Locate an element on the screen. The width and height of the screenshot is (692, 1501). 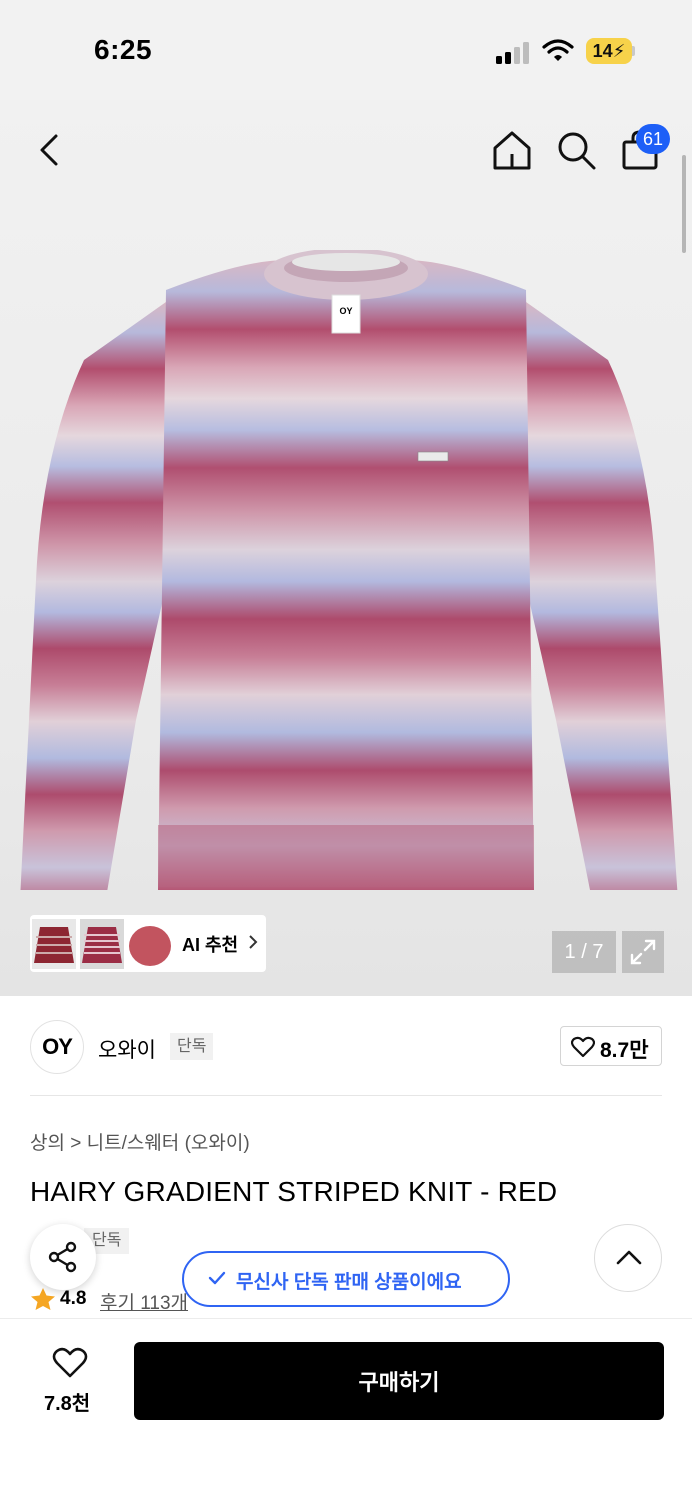
product-title: HAIRY GRADIENT STRIPED KNIT - RED is located at coordinates (294, 1191).